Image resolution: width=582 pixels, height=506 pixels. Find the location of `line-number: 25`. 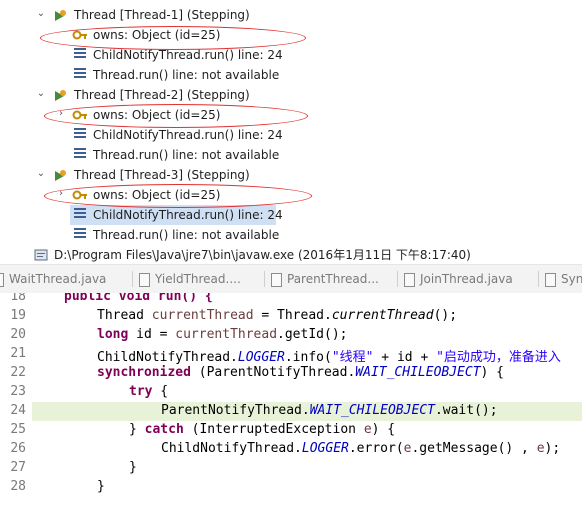

line-number: 25 is located at coordinates (18, 429).